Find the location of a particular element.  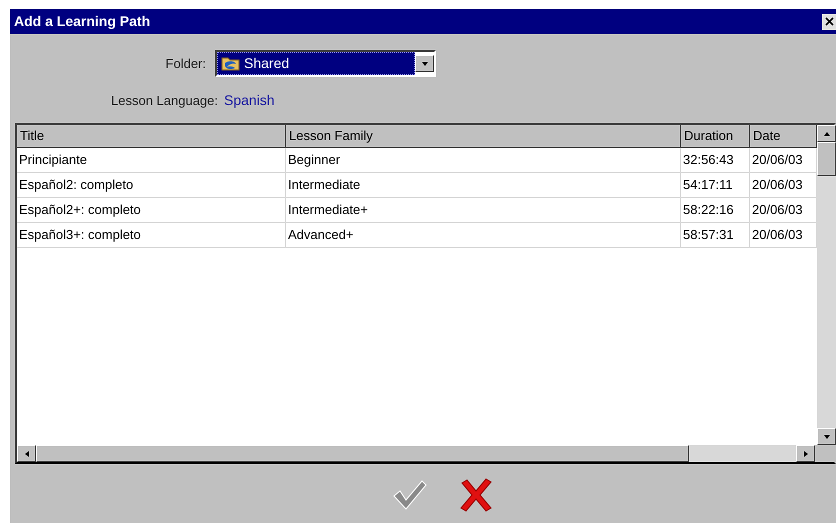

table-cell: Español2: completo is located at coordinates (151, 185).